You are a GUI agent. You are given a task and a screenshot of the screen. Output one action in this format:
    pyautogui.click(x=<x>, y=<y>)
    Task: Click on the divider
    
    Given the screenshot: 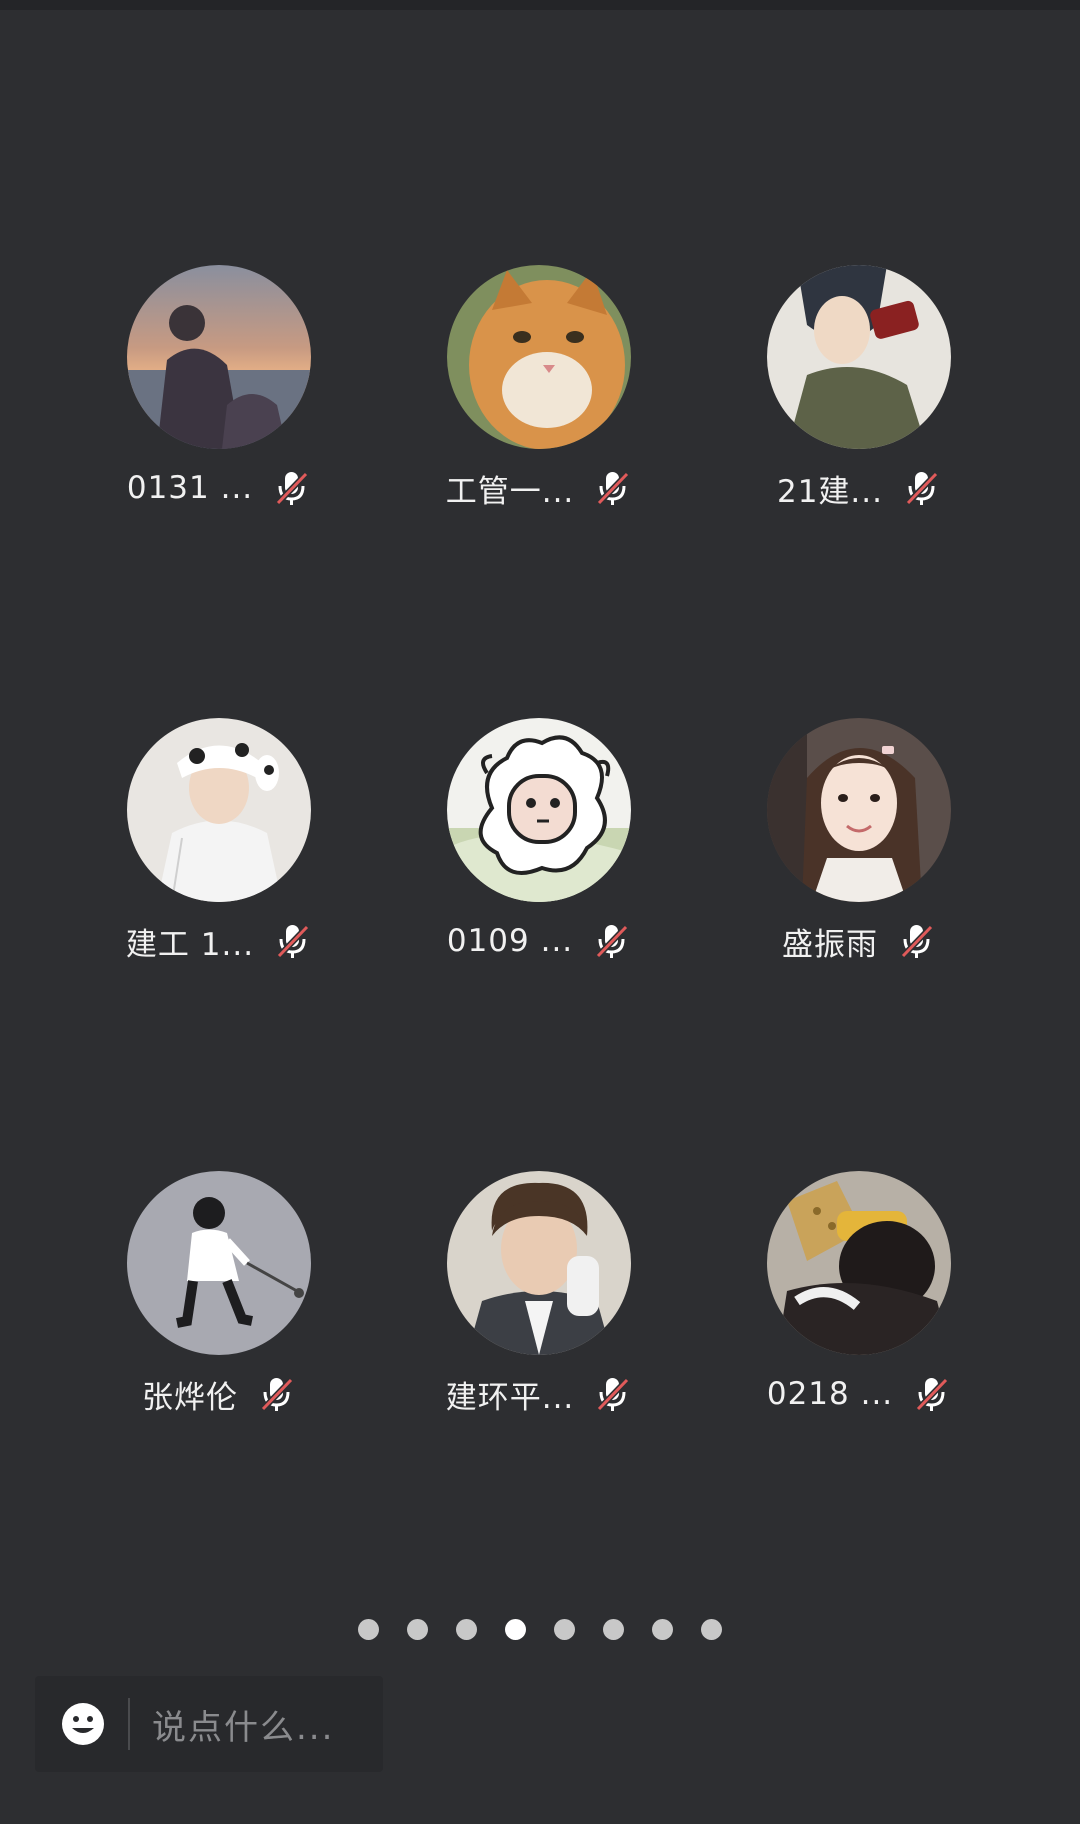 What is the action you would take?
    pyautogui.click(x=129, y=1724)
    